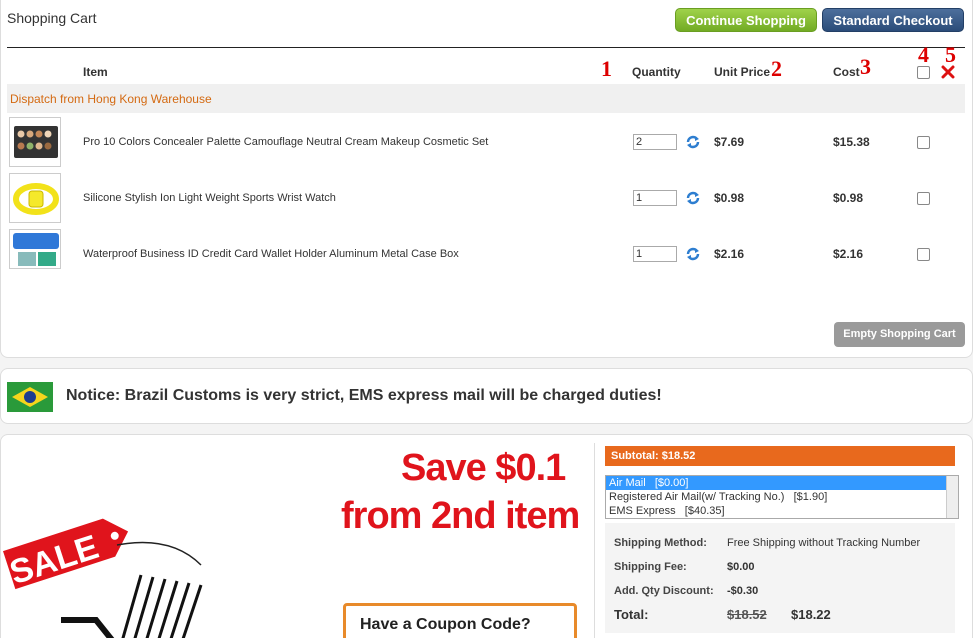 The image size is (973, 638). What do you see at coordinates (846, 72) in the screenshot?
I see `header-cost: Cost` at bounding box center [846, 72].